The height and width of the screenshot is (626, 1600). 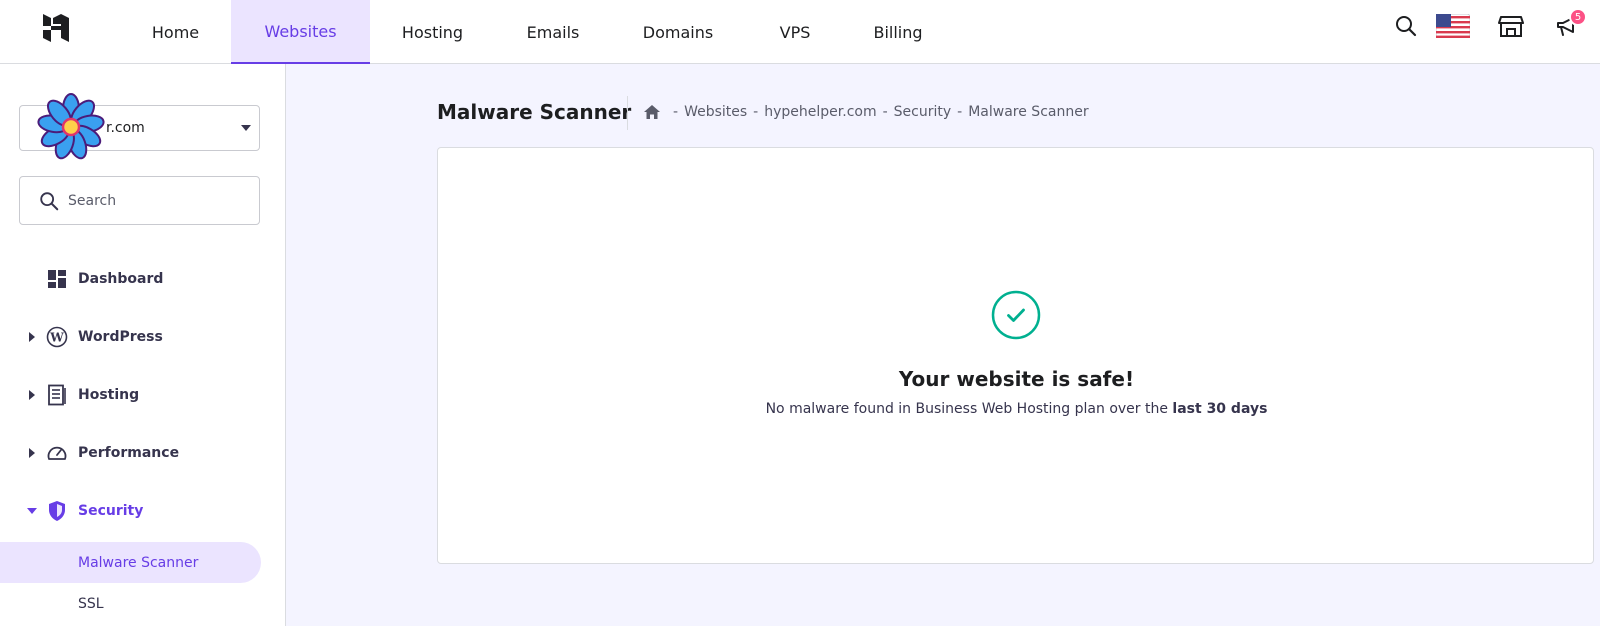 I want to click on breadcrumb-websites: Websites, so click(x=715, y=112).